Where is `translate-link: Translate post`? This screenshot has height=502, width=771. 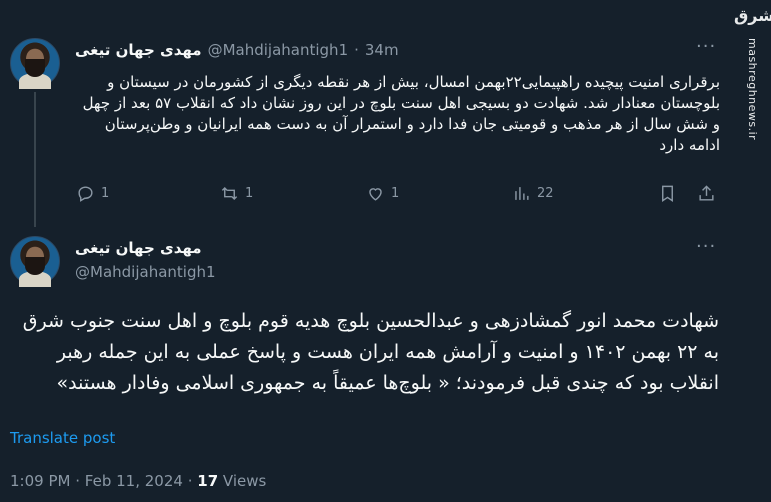 translate-link: Translate post is located at coordinates (62, 438).